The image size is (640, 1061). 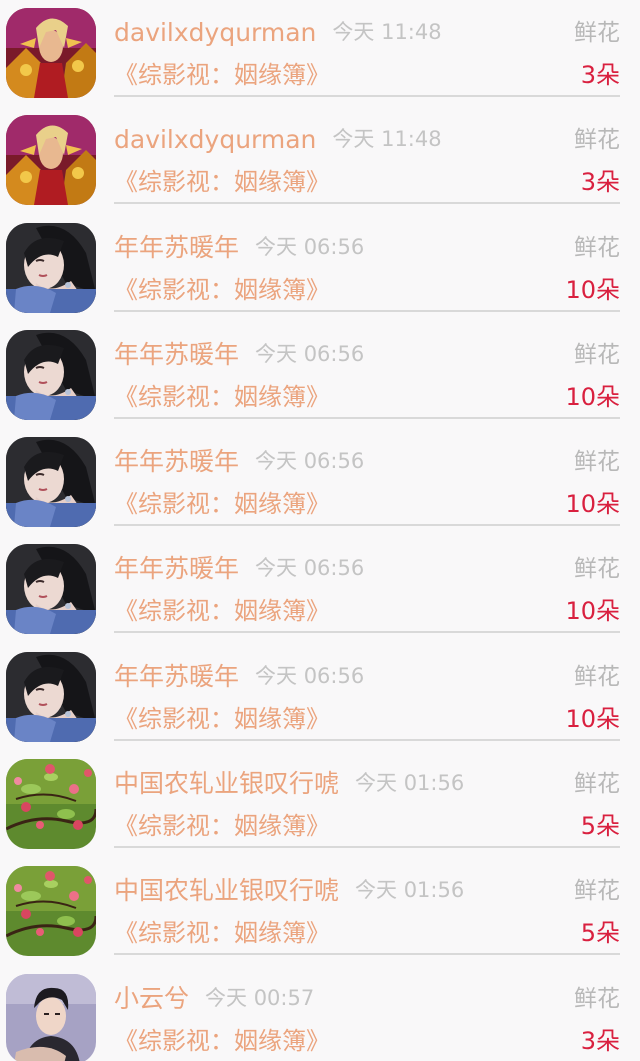 I want to click on gift-list-item-content: 小云兮 今天 00:57 鲜花 《综影视：姻缘簿》 3朵, so click(x=367, y=1013).